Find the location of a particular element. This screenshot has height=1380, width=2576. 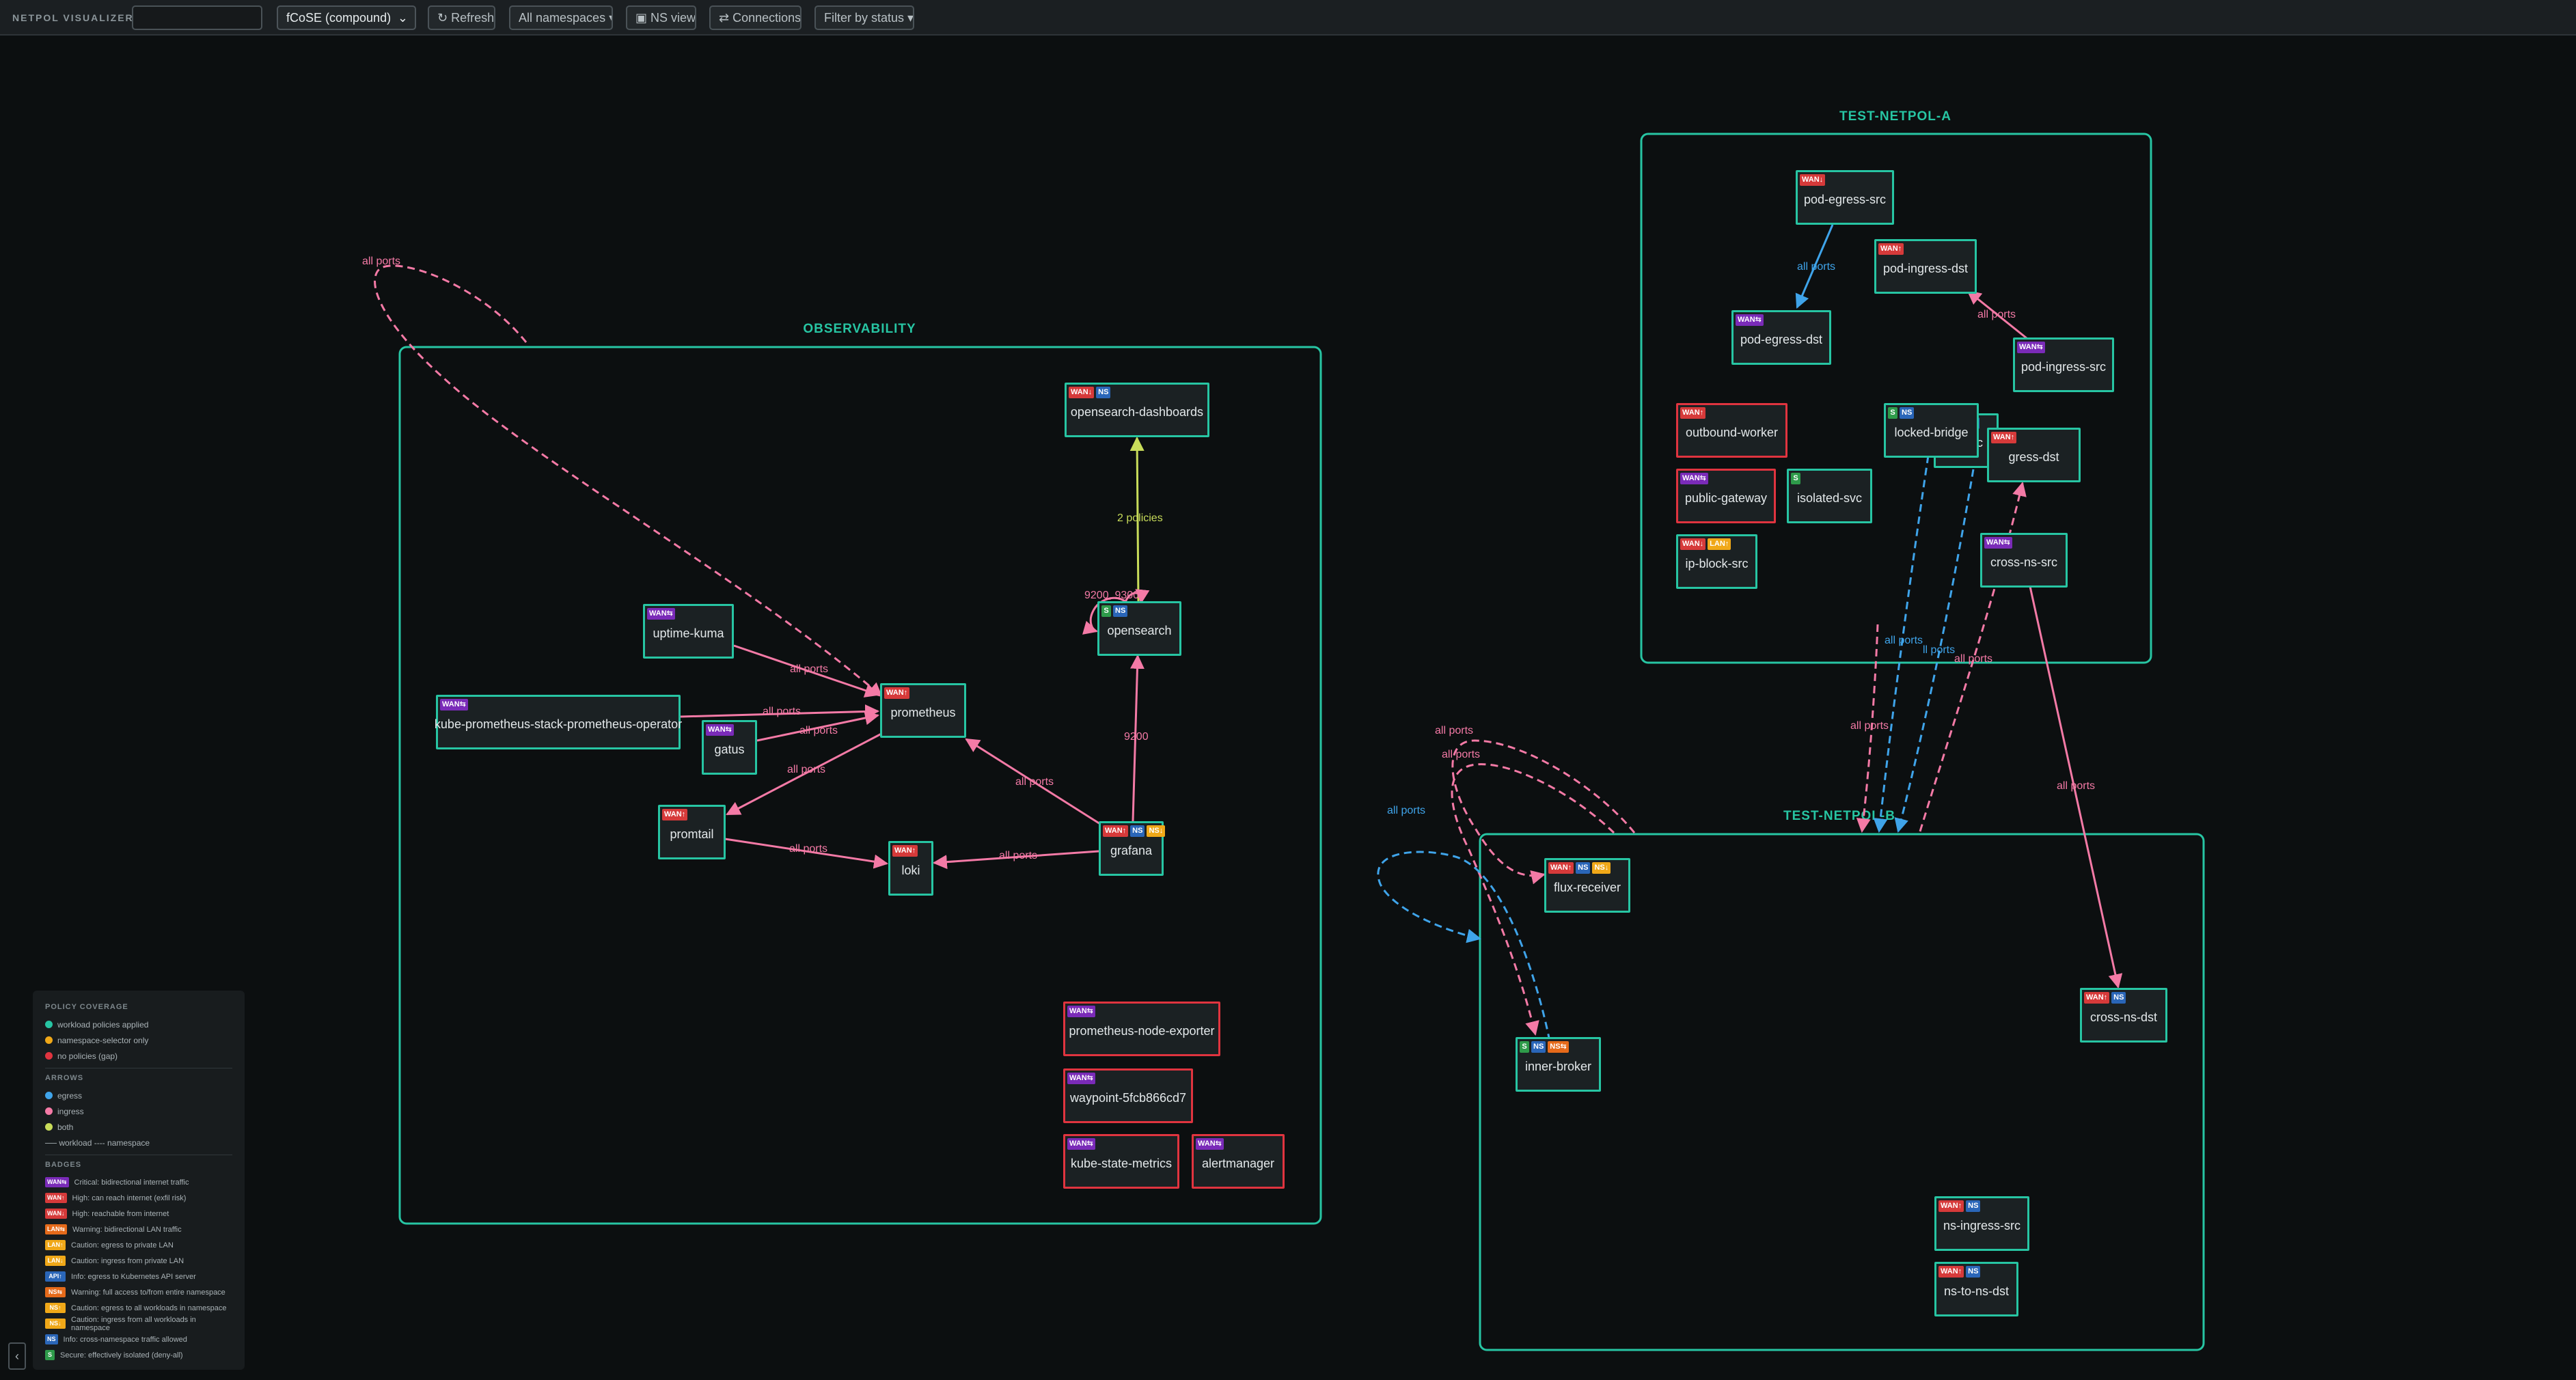

node-prom: WAN↑ prometheus is located at coordinates (923, 711).